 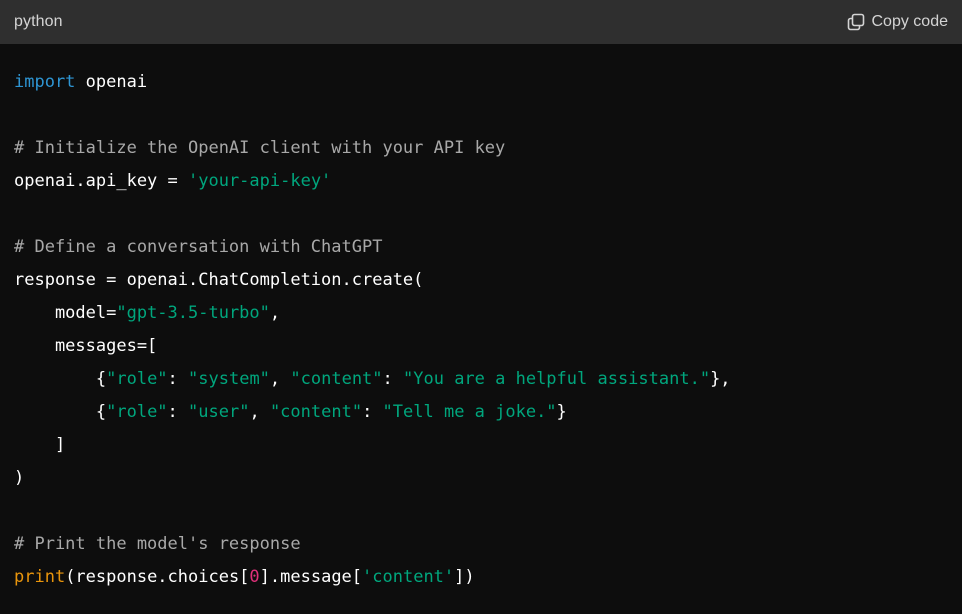 What do you see at coordinates (229, 379) in the screenshot?
I see `code-token: "system"` at bounding box center [229, 379].